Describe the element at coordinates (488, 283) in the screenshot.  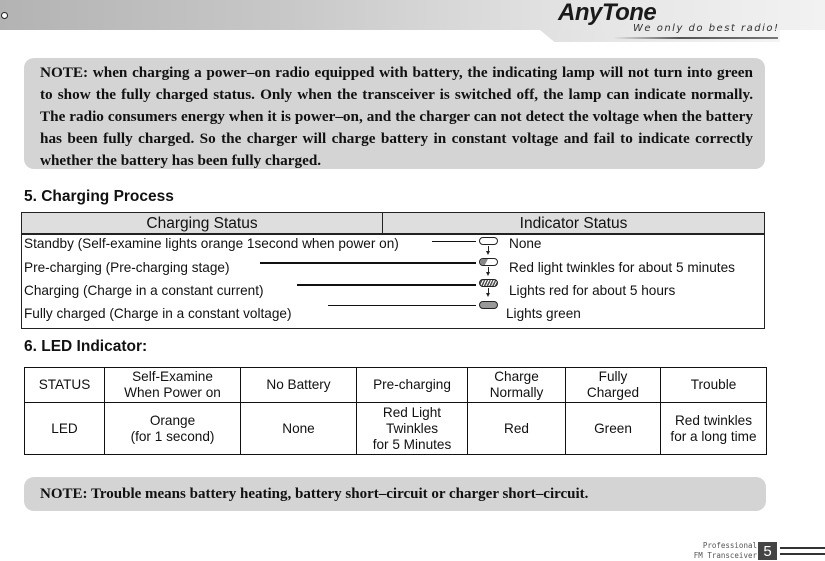
I see `led-red-icon` at that location.